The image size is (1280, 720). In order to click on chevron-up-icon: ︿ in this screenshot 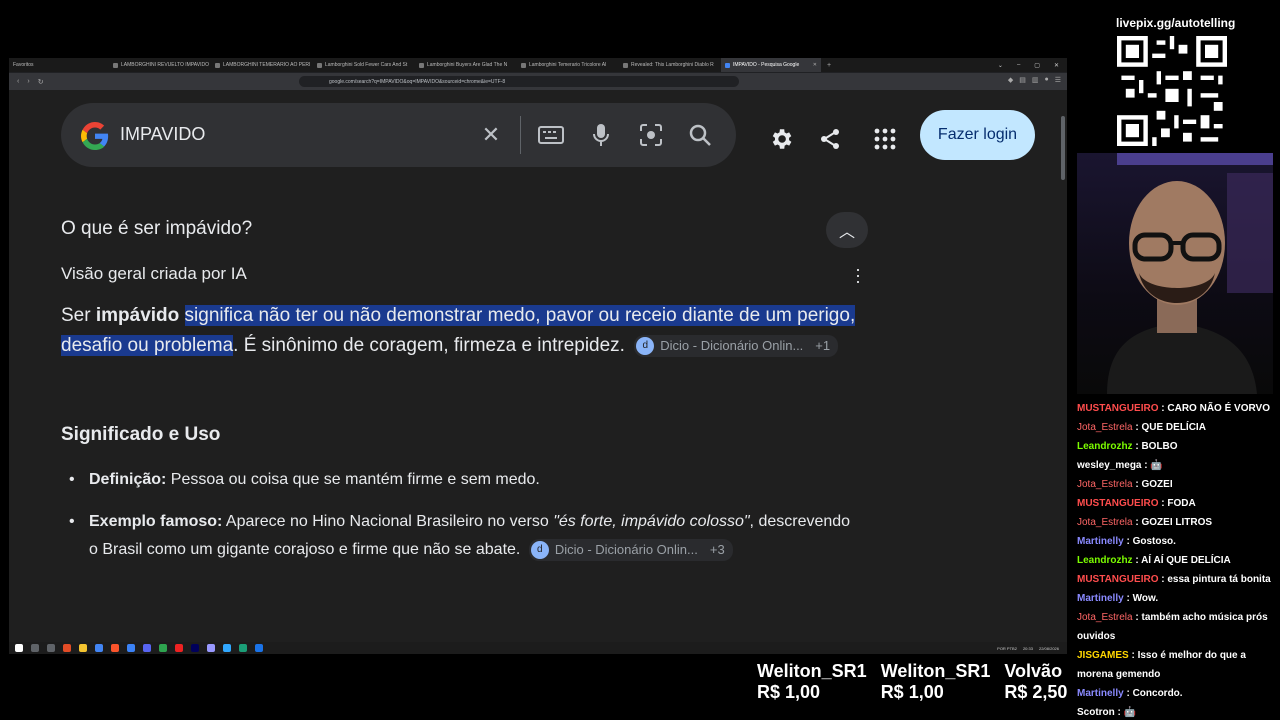, I will do `click(846, 232)`.